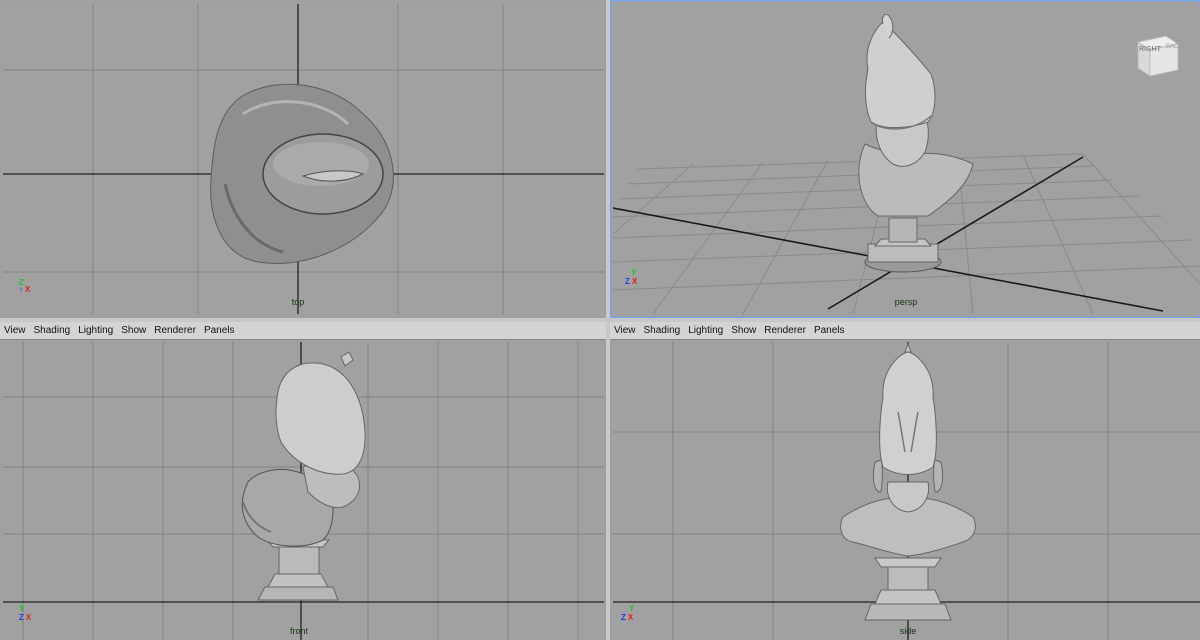 The height and width of the screenshot is (640, 1200). I want to click on viewcube-right-face: RIGHT, so click(1150, 49).